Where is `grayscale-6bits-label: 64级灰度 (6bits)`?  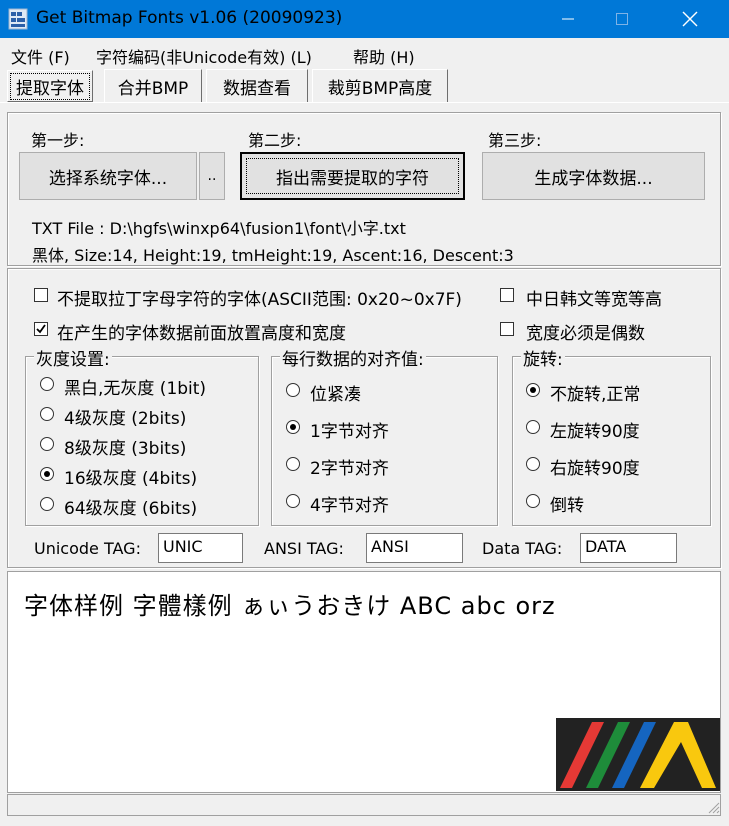
grayscale-6bits-label: 64级灰度 (6bits) is located at coordinates (131, 509).